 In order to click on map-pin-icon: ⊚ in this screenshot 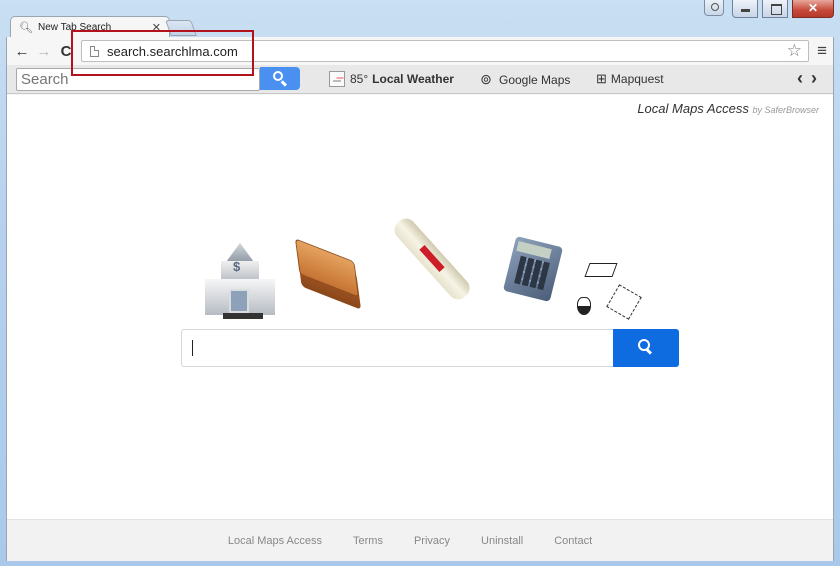, I will do `click(486, 79)`.